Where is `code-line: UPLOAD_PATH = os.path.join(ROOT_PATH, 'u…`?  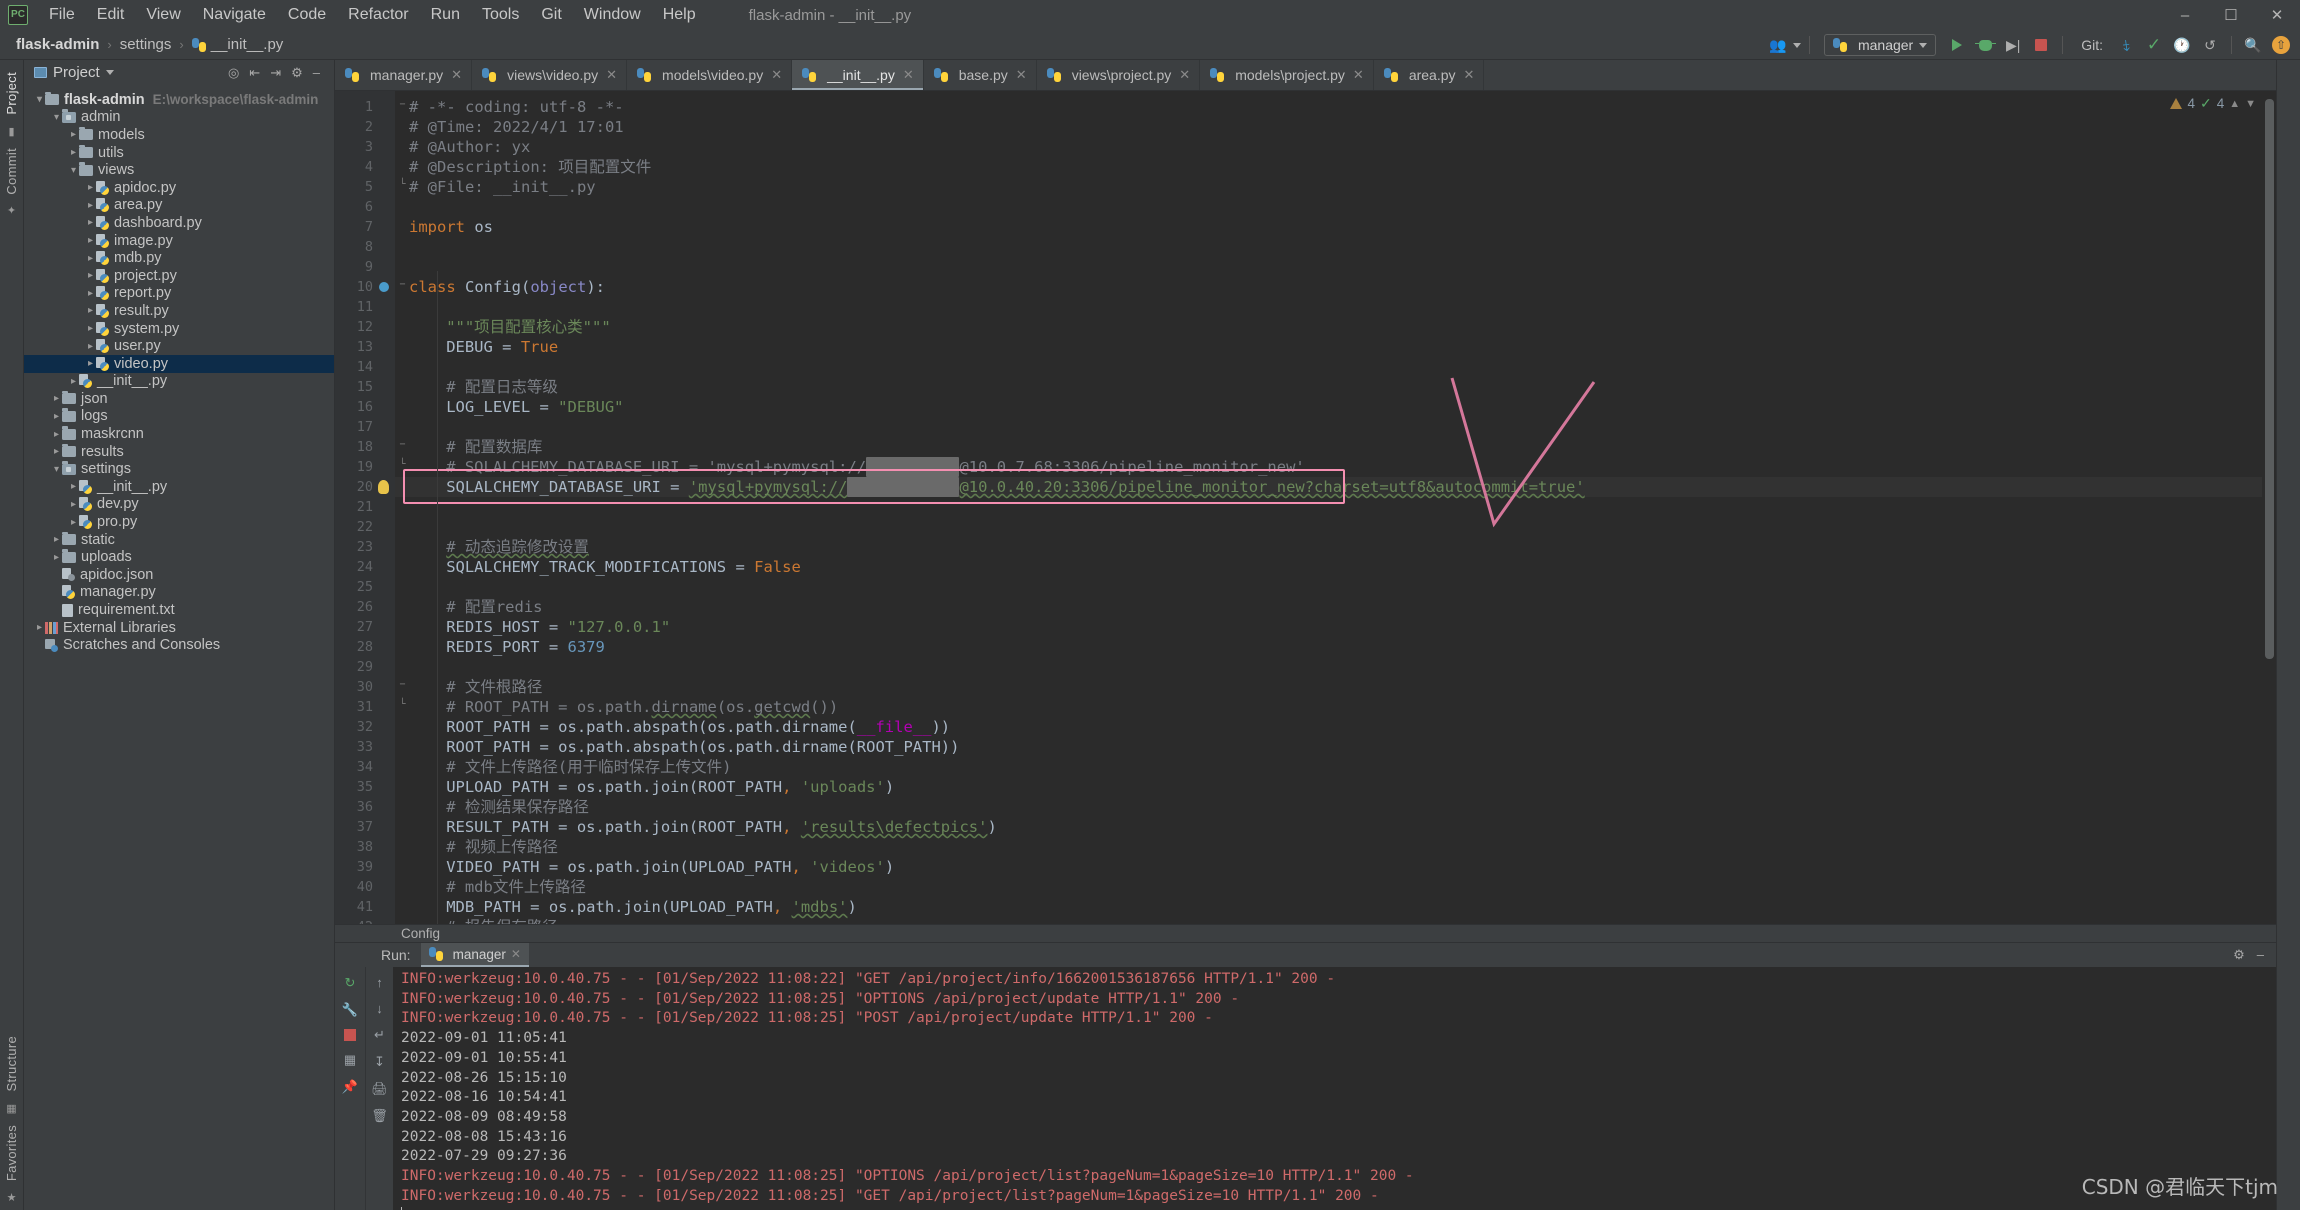
code-line: UPLOAD_PATH = os.path.join(ROOT_PATH, 'u… is located at coordinates (670, 787).